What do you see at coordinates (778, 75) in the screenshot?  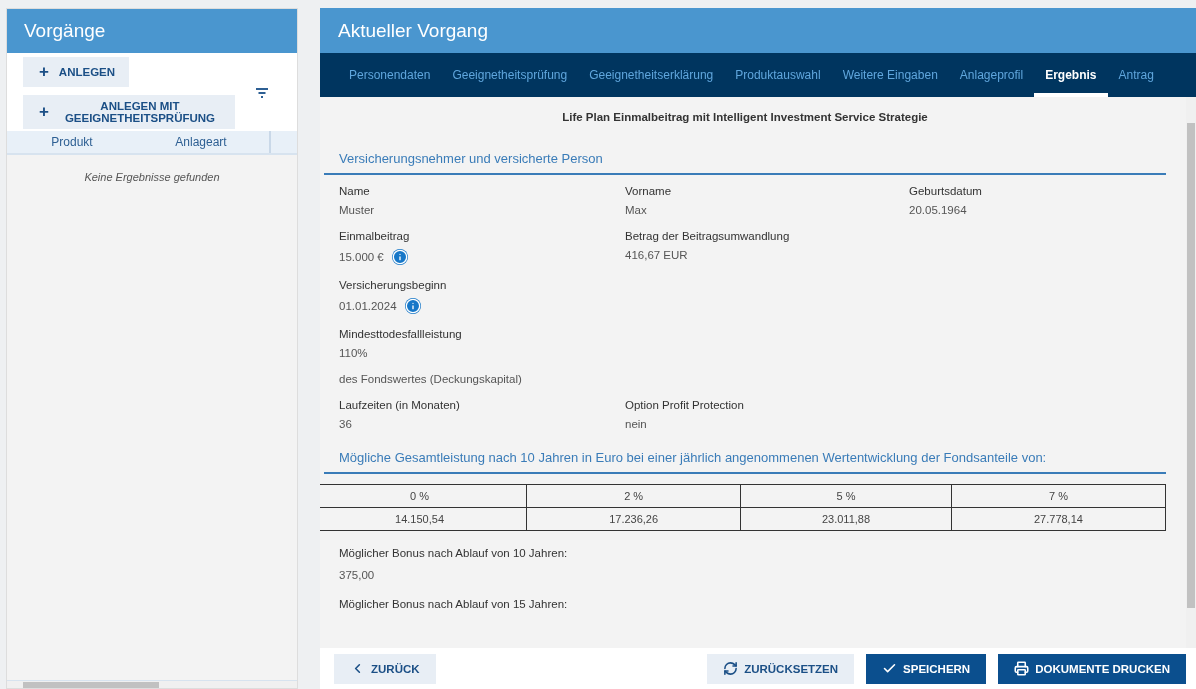 I see `tab: Produktauswahl` at bounding box center [778, 75].